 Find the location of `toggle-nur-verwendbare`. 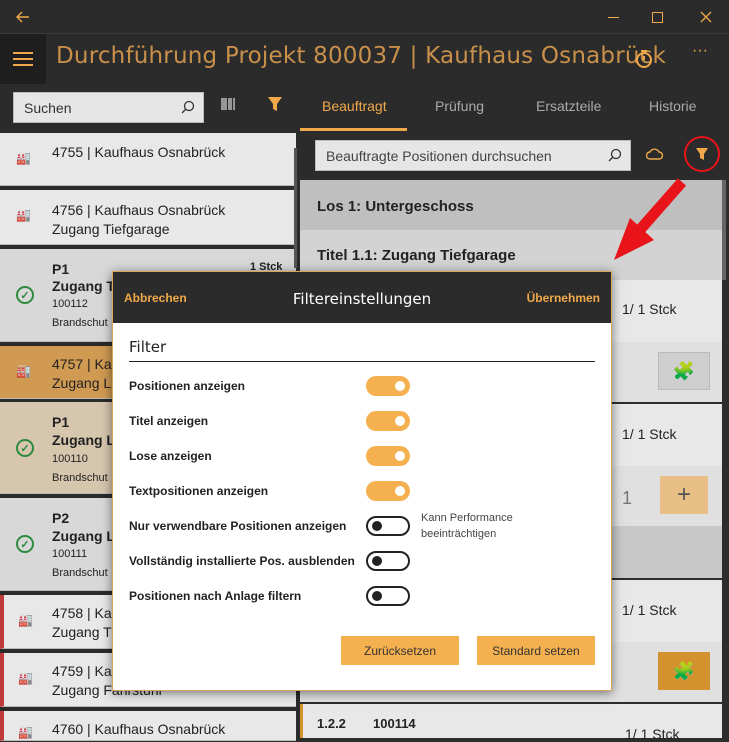

toggle-nur-verwendbare is located at coordinates (388, 526).